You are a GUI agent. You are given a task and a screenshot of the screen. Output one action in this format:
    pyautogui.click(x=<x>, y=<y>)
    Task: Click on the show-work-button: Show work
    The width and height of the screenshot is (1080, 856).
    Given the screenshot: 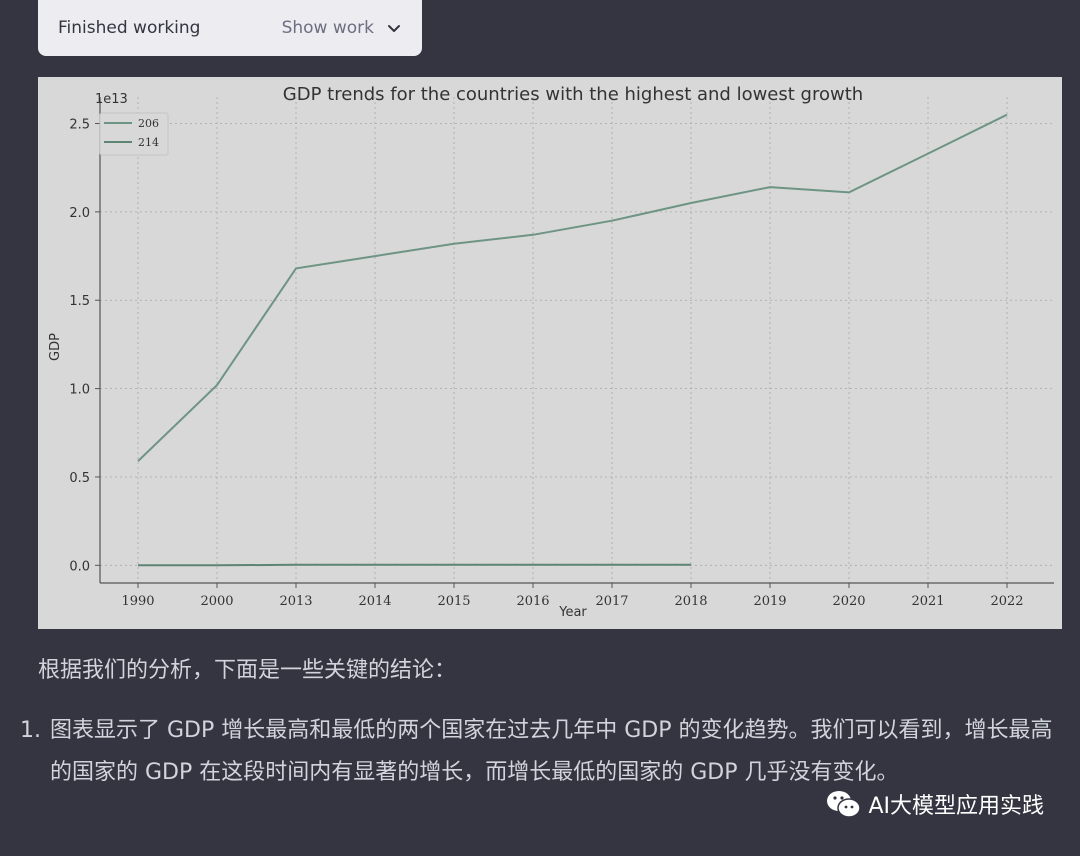 What is the action you would take?
    pyautogui.click(x=342, y=28)
    